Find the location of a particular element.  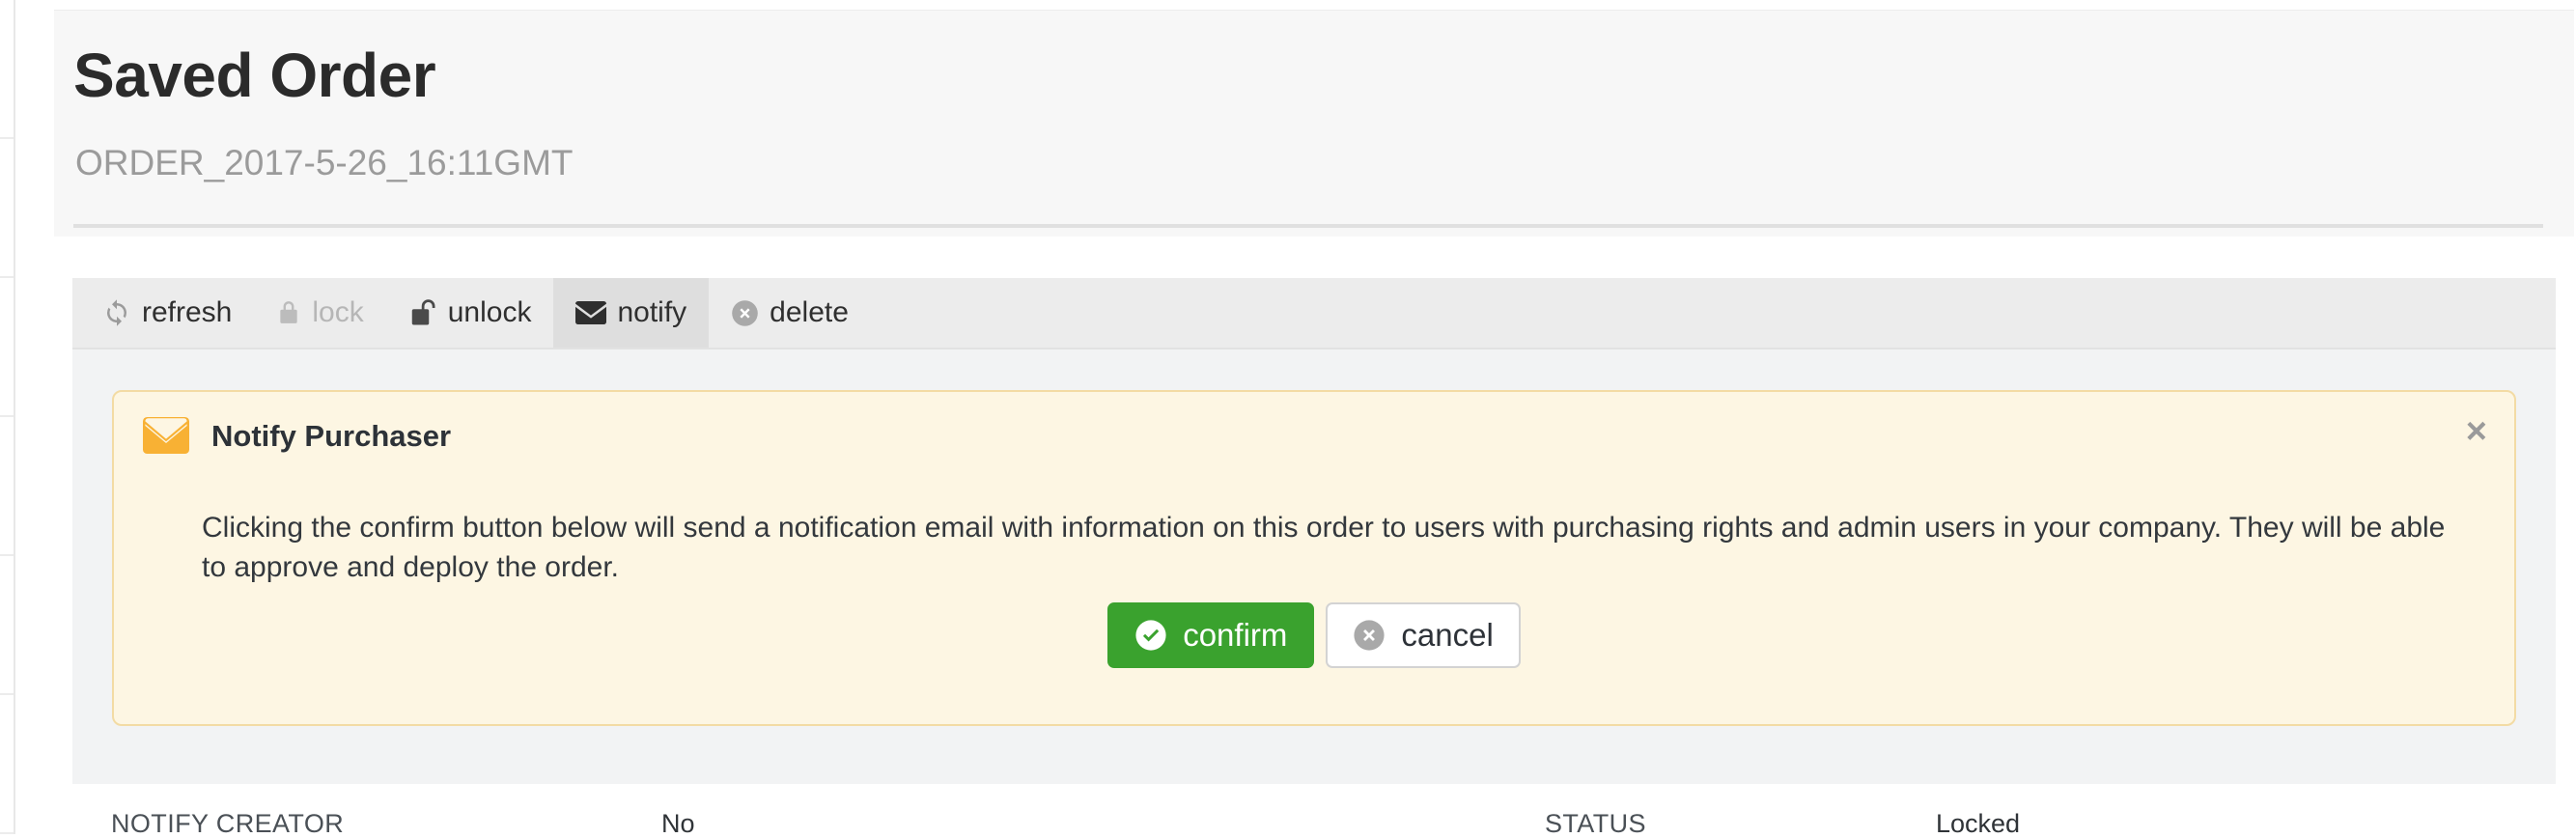

toolbar-label-lock: lock is located at coordinates (338, 312).